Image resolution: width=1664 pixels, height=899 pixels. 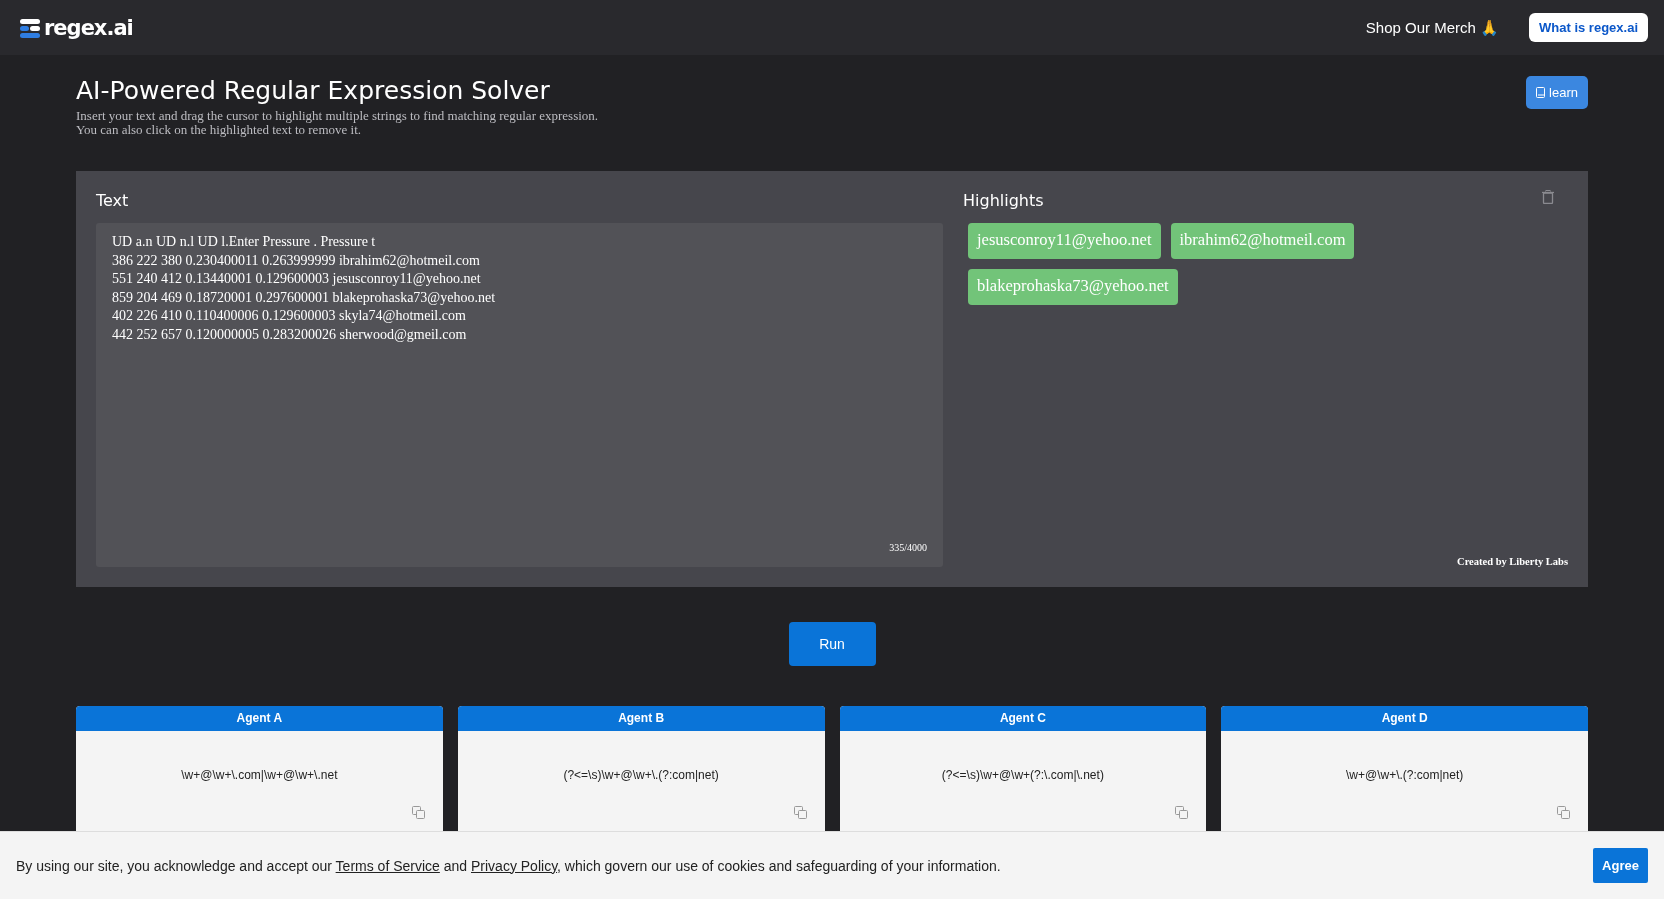 What do you see at coordinates (313, 90) in the screenshot?
I see `page-title: AI-Powered Regular Expression Solver` at bounding box center [313, 90].